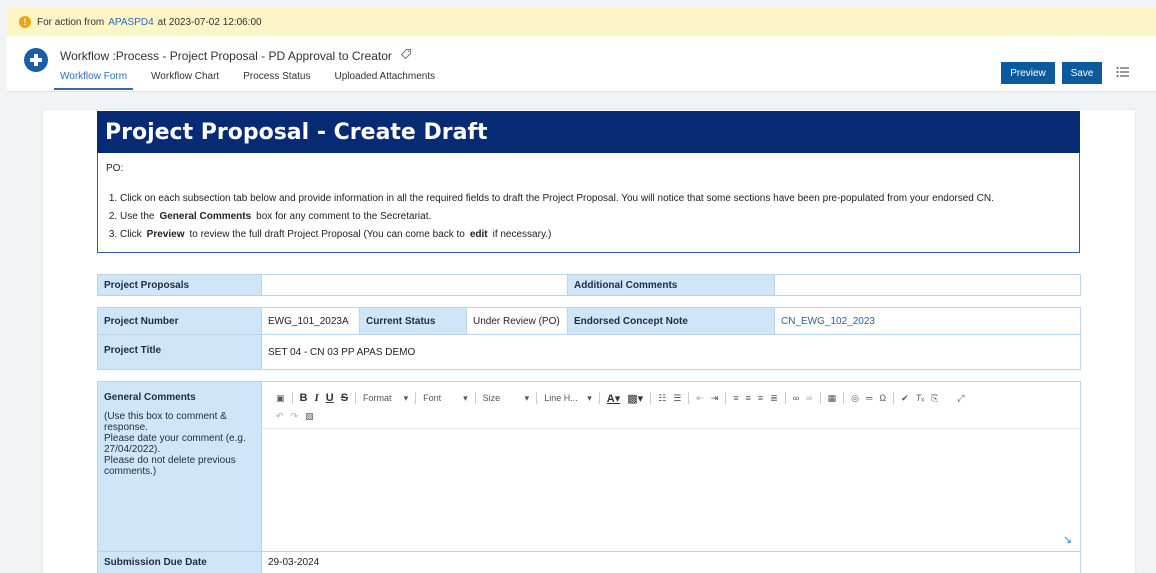 The height and width of the screenshot is (573, 1156). What do you see at coordinates (406, 55) in the screenshot?
I see `tag-icon` at bounding box center [406, 55].